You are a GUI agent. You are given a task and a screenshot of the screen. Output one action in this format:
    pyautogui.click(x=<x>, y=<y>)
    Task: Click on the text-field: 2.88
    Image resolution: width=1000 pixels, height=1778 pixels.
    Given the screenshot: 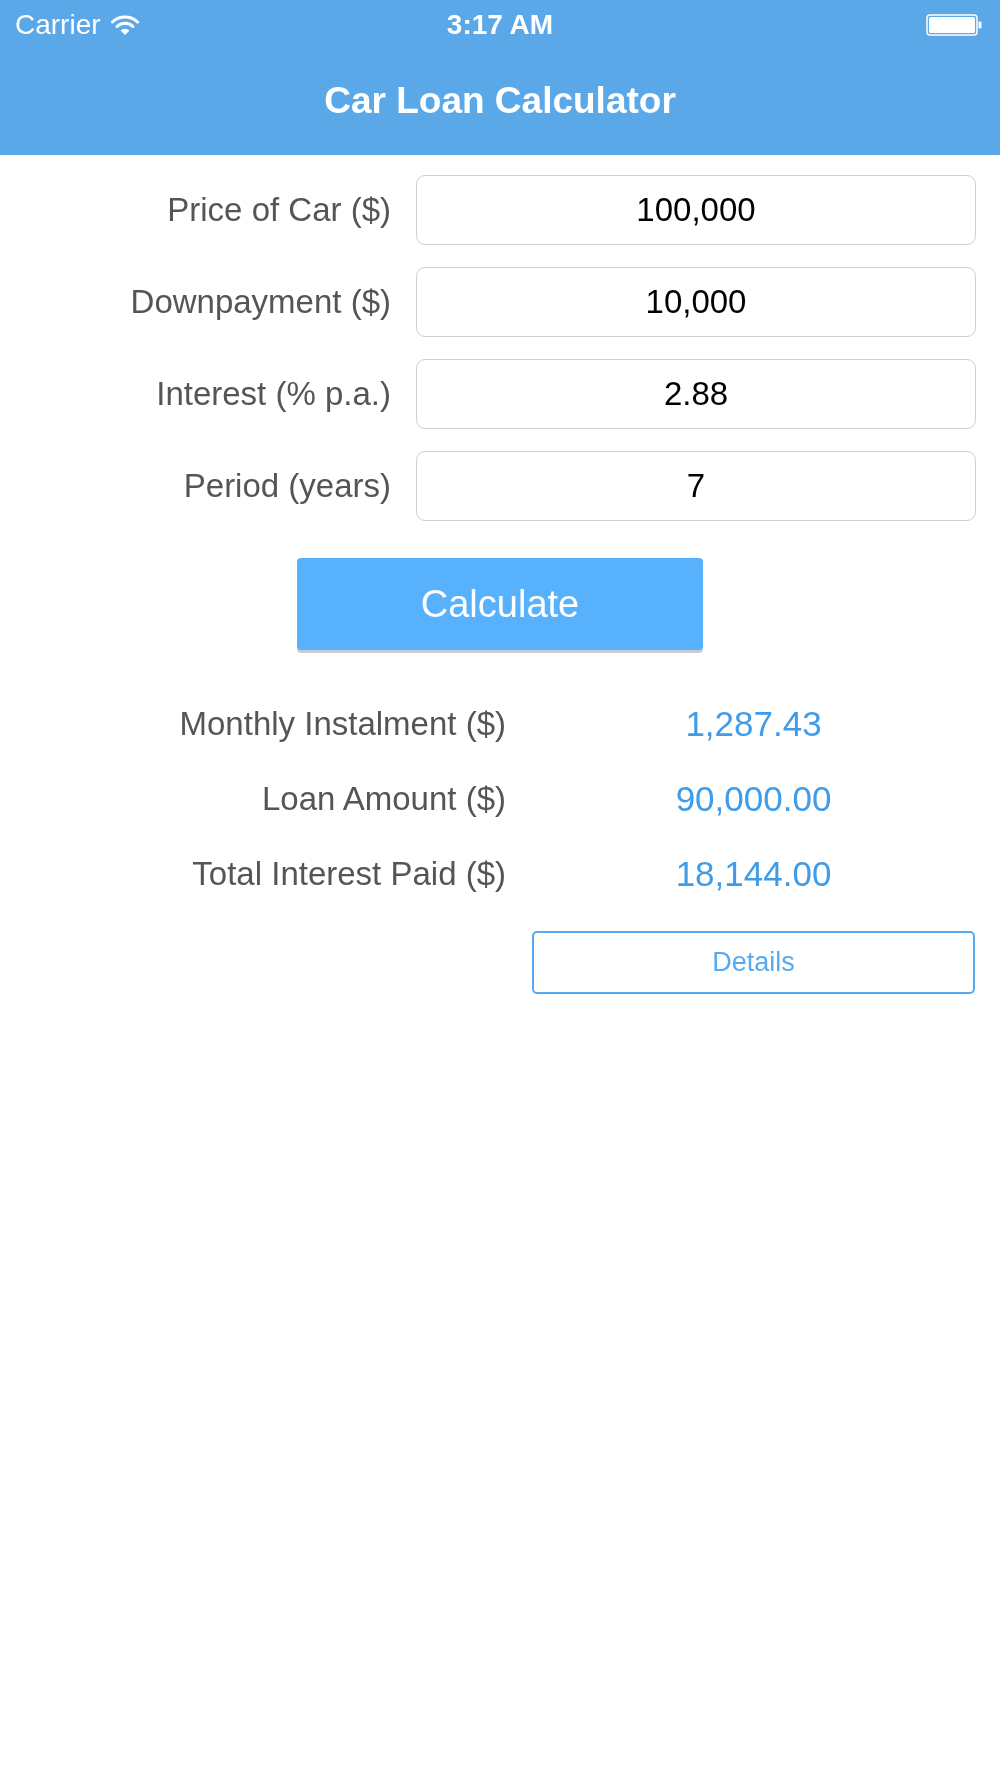 What is the action you would take?
    pyautogui.click(x=696, y=394)
    